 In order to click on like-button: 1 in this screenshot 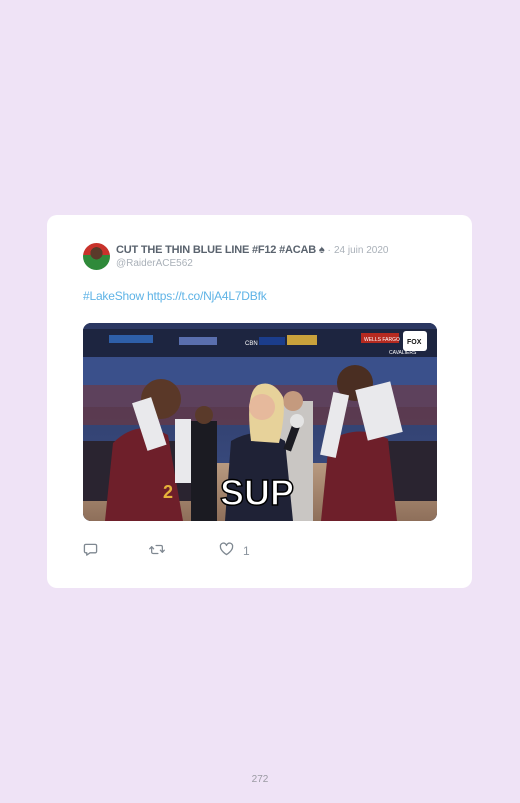, I will do `click(234, 550)`.